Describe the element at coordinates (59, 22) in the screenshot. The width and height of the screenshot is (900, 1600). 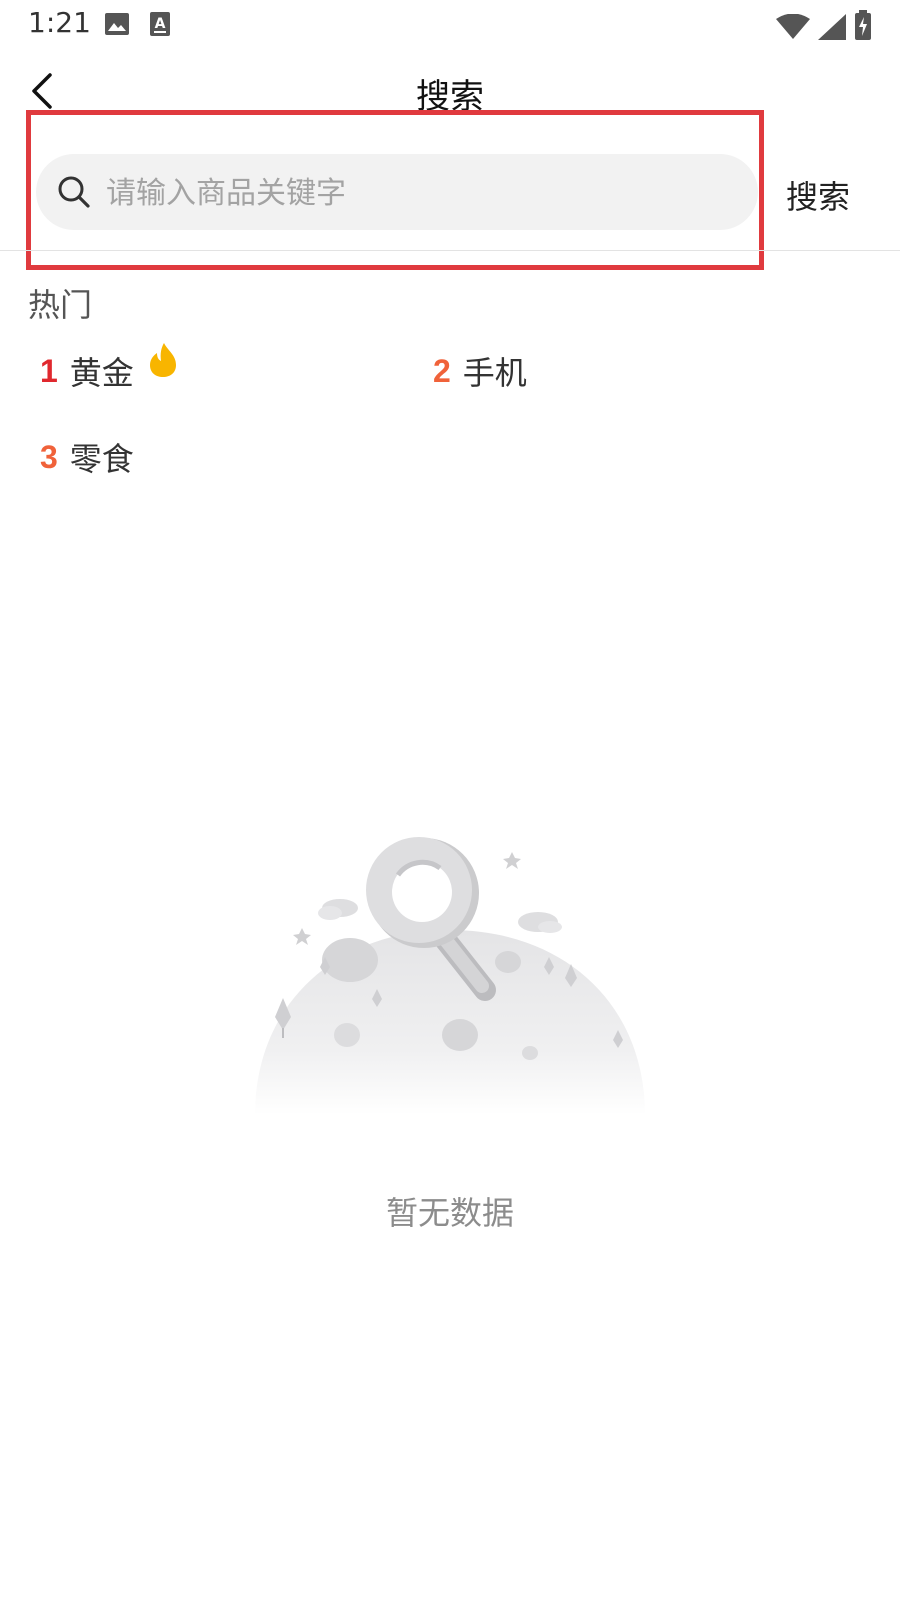
I see `status-time: 1:21` at that location.